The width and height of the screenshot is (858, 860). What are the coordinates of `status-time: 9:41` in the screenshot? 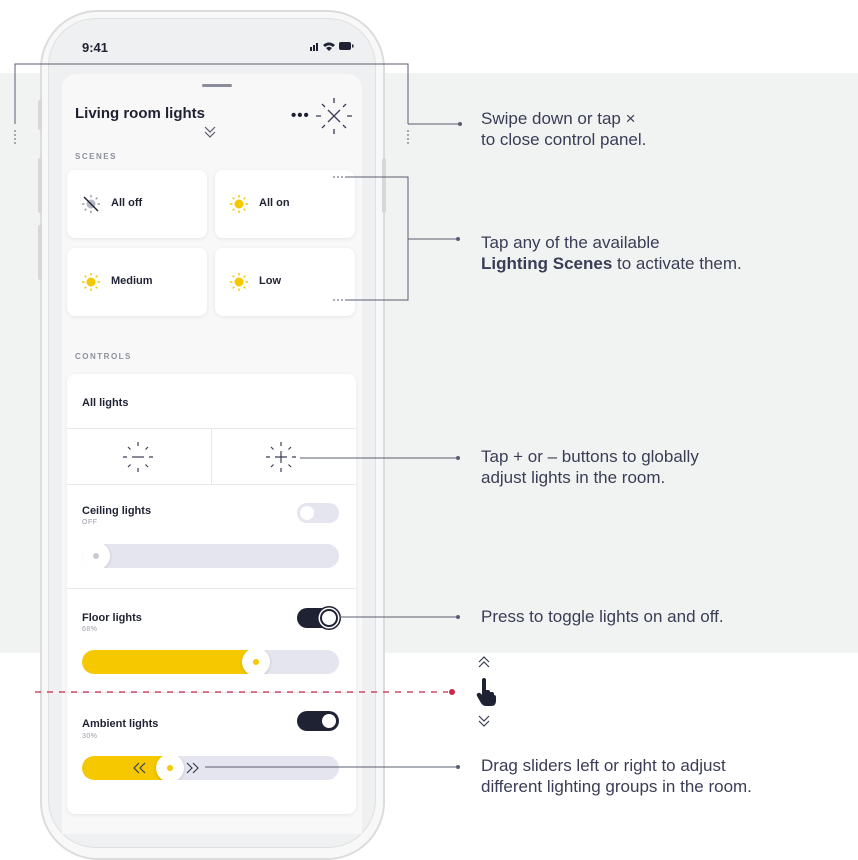 It's located at (95, 47).